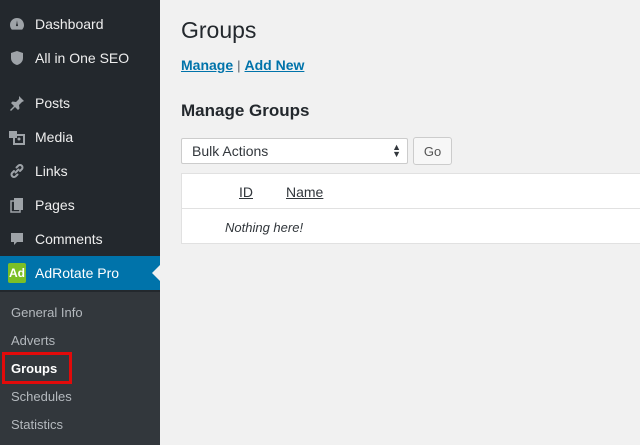 The image size is (640, 445). Describe the element at coordinates (37, 368) in the screenshot. I see `groups-highlight-box` at that location.